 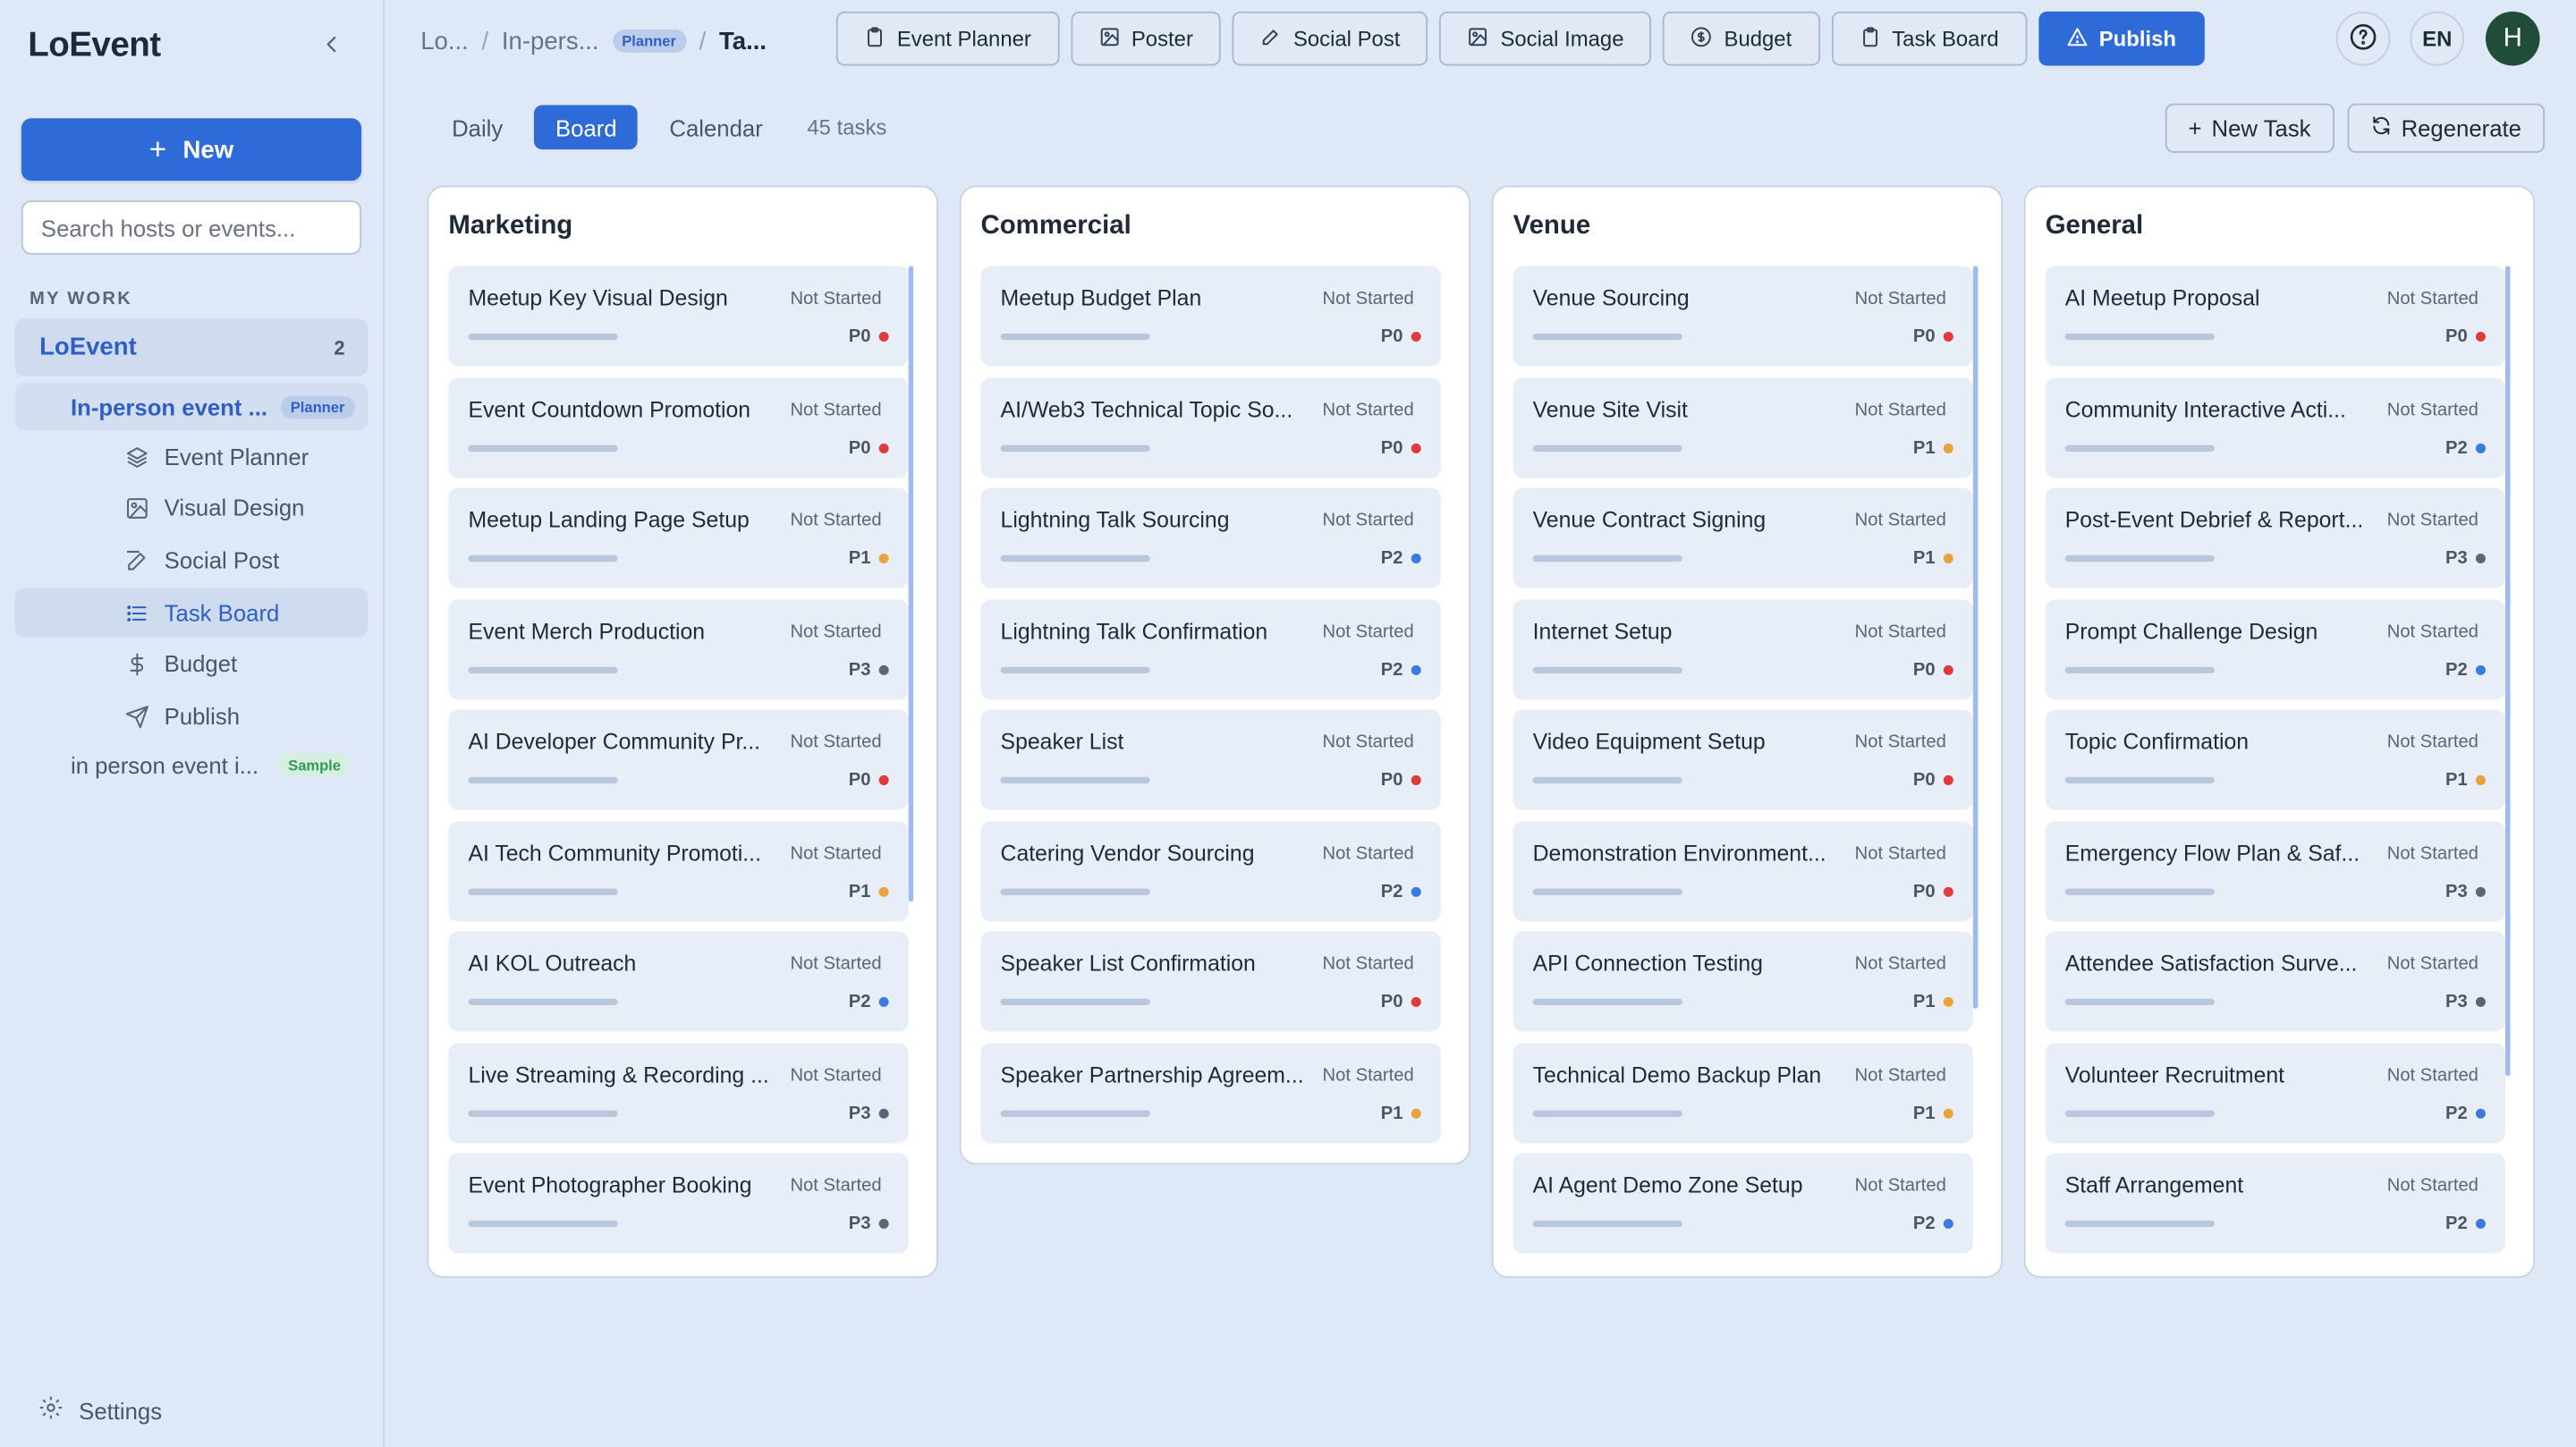 I want to click on priority-label: P2, so click(x=2456, y=447).